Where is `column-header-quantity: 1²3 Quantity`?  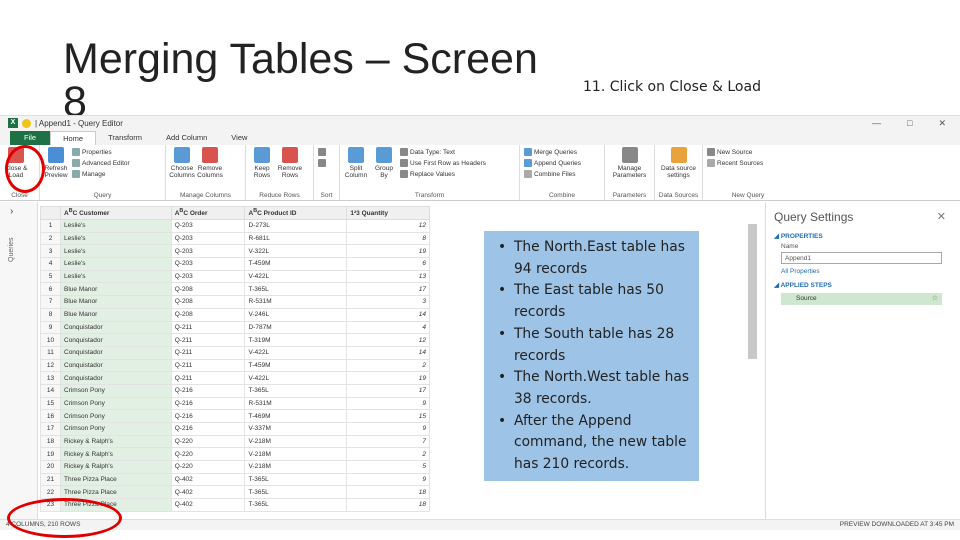
column-header-quantity: 1²3 Quantity is located at coordinates (388, 213).